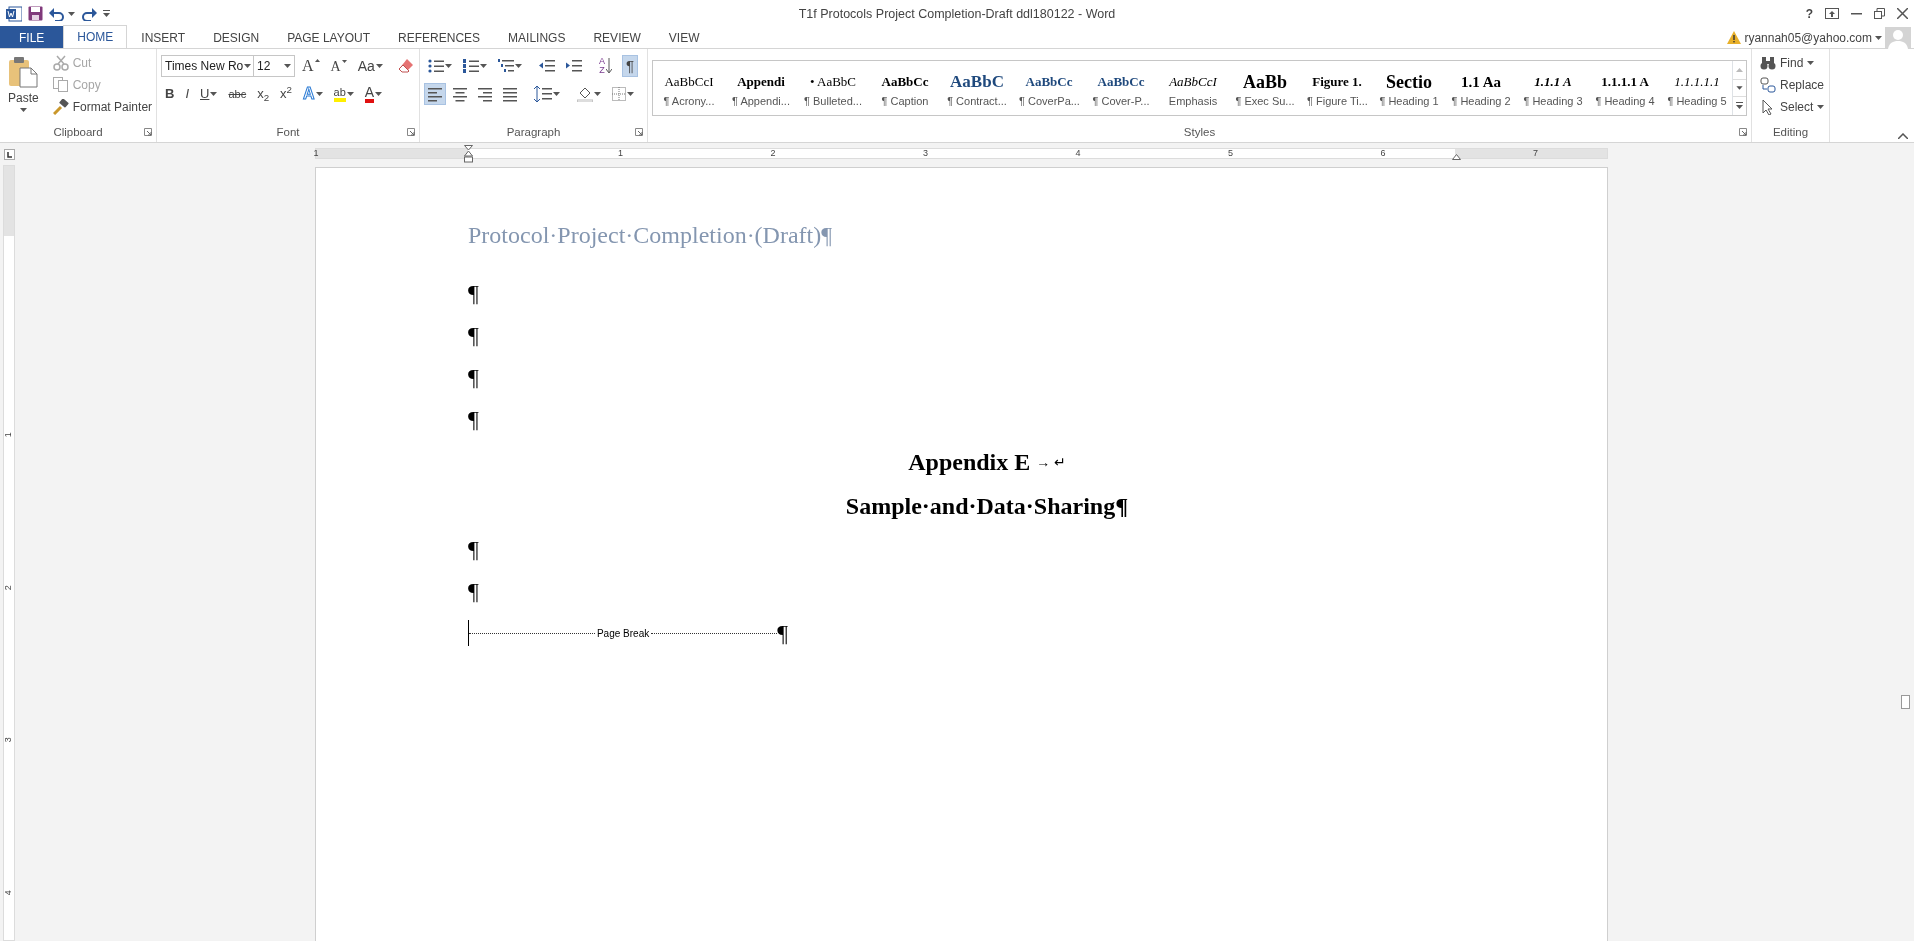  Describe the element at coordinates (1905, 702) in the screenshot. I see `scrollbar-thumb` at that location.